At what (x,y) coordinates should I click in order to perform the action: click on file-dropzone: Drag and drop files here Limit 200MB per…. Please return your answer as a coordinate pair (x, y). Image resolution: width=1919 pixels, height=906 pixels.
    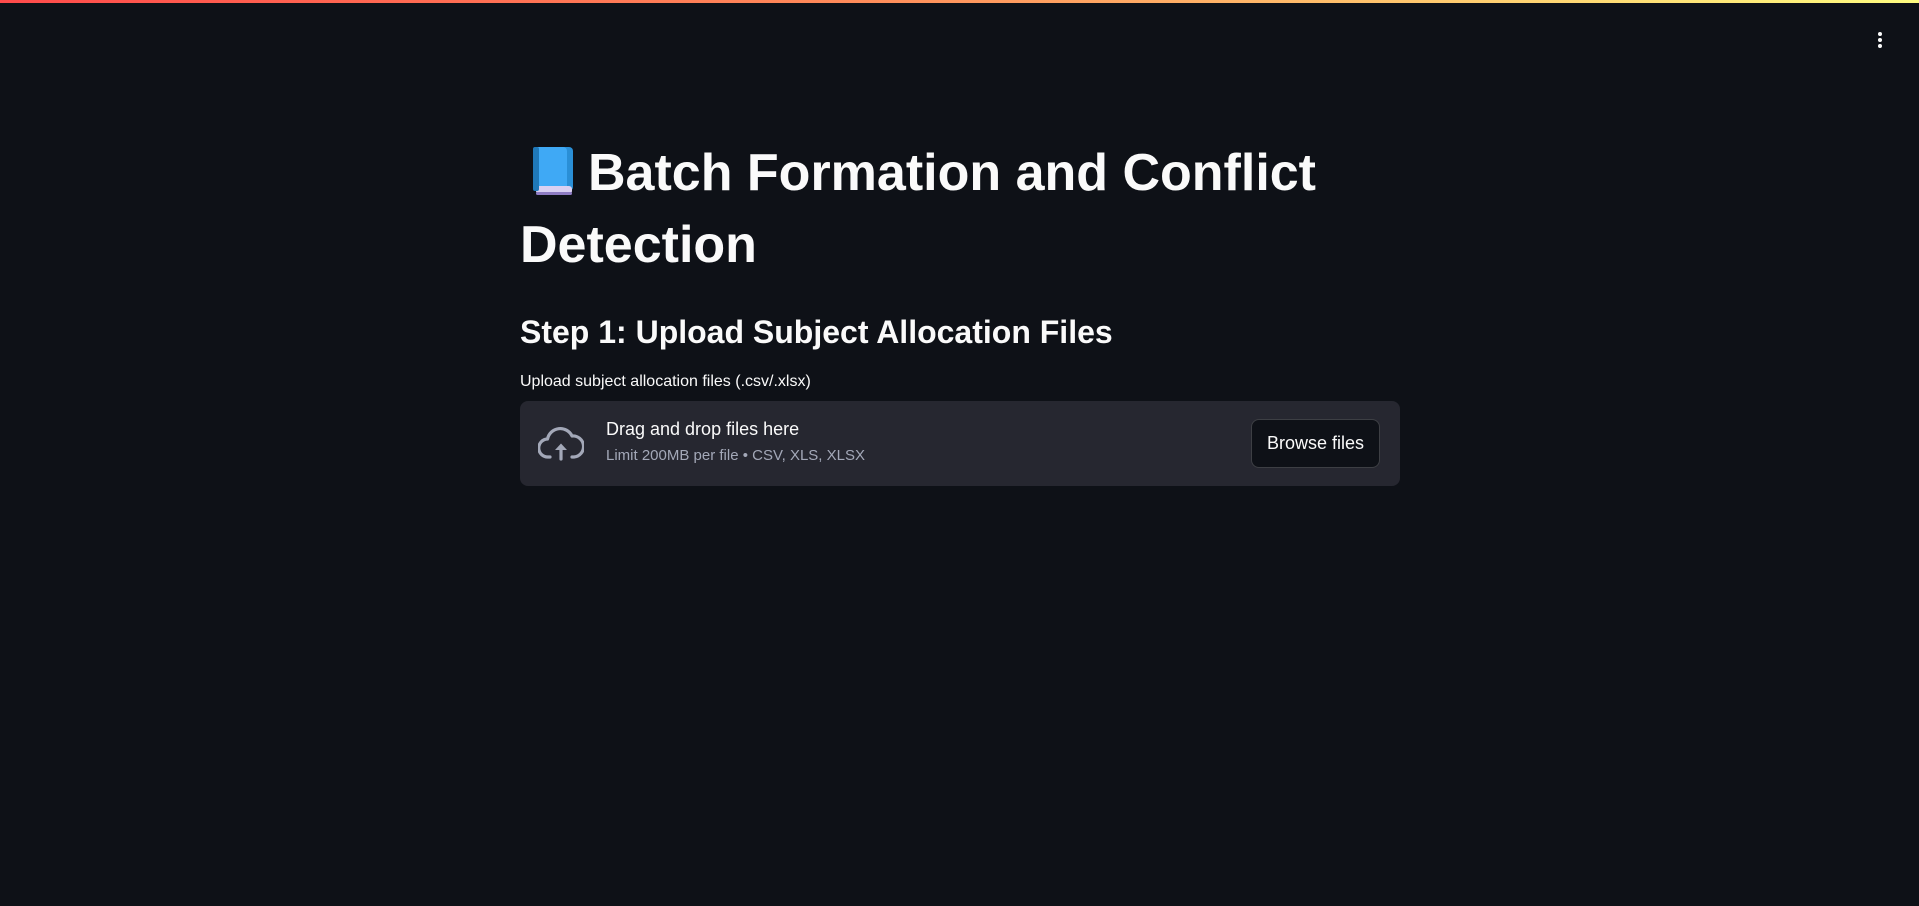
    Looking at the image, I should click on (960, 443).